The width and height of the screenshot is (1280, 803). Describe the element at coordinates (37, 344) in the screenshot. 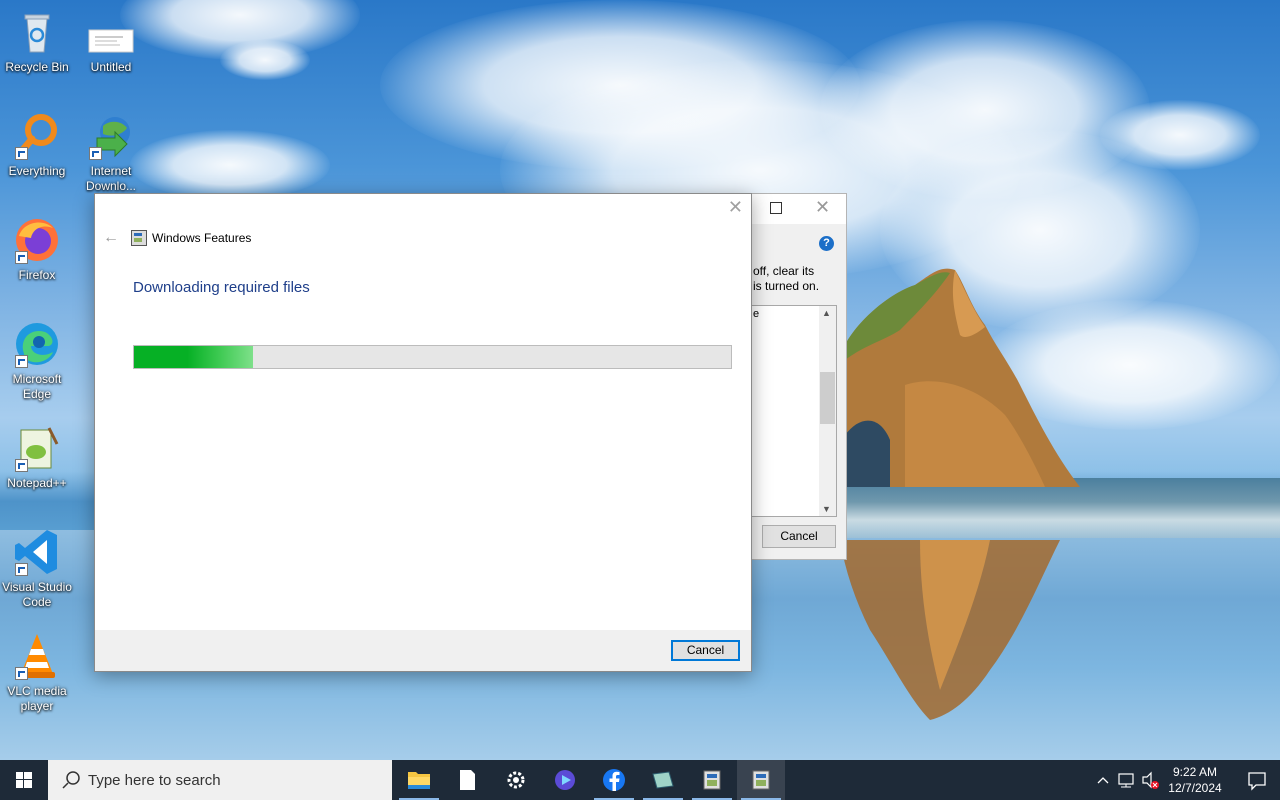

I see `microsoft-edge-icon` at that location.